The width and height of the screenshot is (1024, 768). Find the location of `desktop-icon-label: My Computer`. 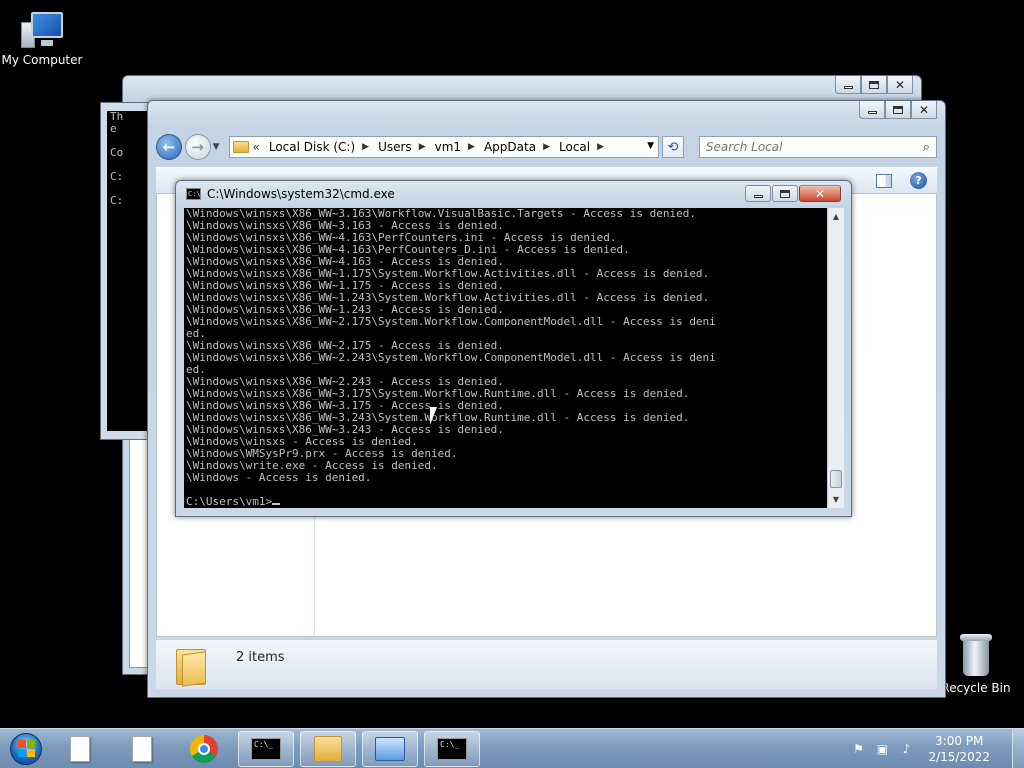

desktop-icon-label: My Computer is located at coordinates (42, 60).